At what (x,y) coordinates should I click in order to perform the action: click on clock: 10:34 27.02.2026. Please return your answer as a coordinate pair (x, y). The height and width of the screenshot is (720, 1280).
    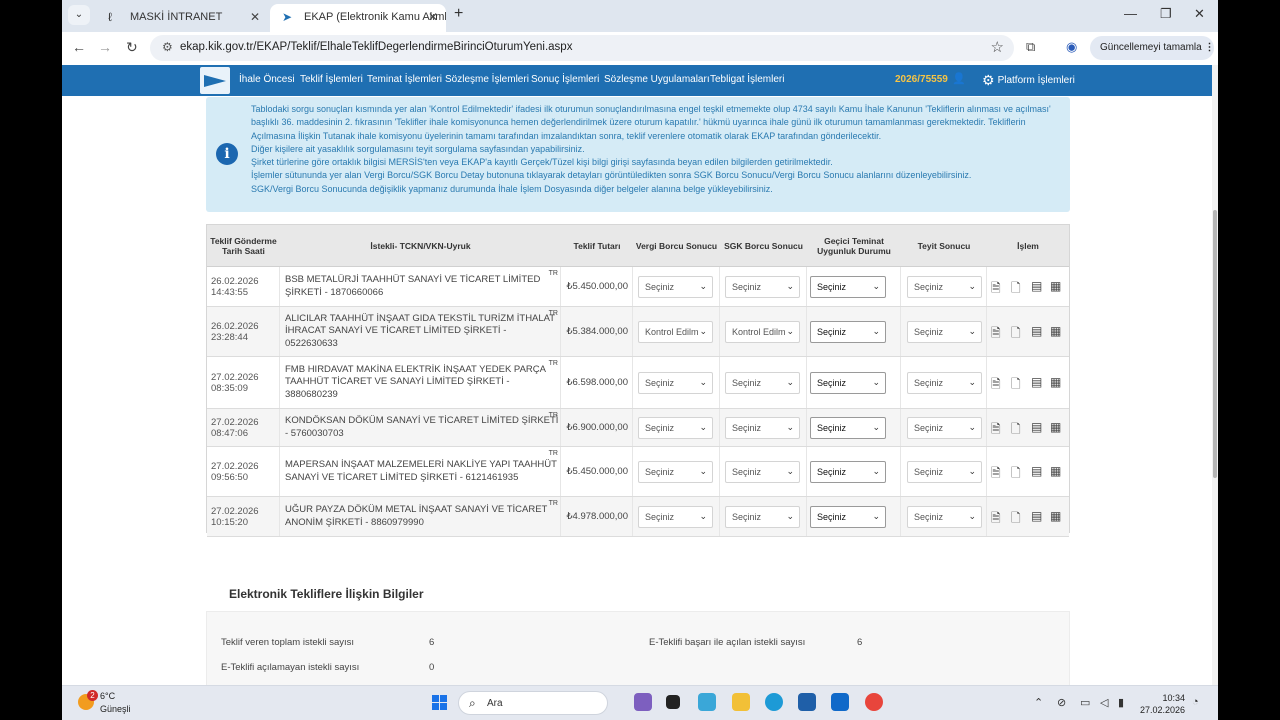
    Looking at the image, I should click on (1157, 704).